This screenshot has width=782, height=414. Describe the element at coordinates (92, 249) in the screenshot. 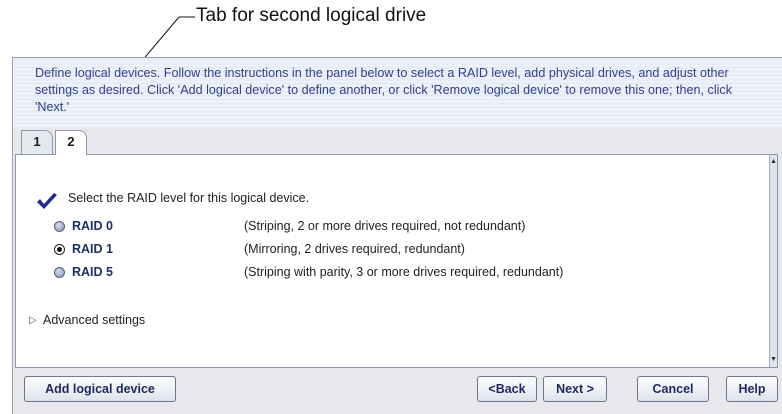

I see `raid-option-name: RAID 1` at that location.